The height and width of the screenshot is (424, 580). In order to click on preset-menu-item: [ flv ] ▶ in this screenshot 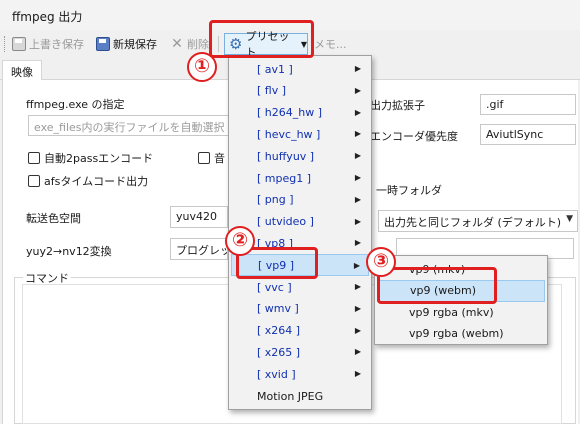, I will do `click(300, 91)`.